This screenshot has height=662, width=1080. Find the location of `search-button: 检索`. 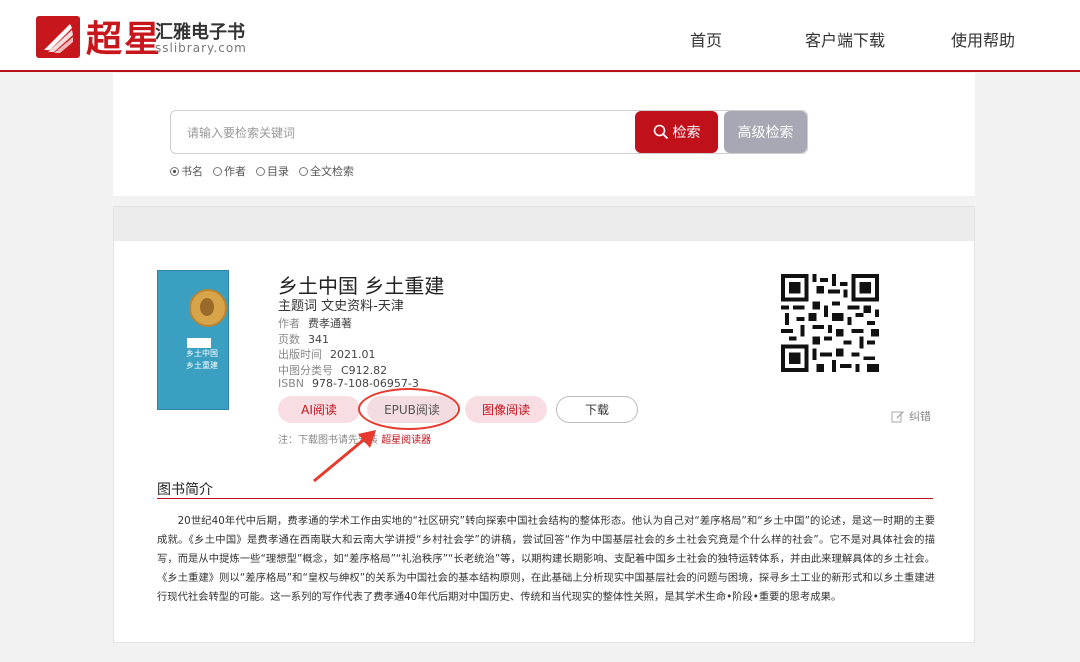

search-button: 检索 is located at coordinates (676, 132).